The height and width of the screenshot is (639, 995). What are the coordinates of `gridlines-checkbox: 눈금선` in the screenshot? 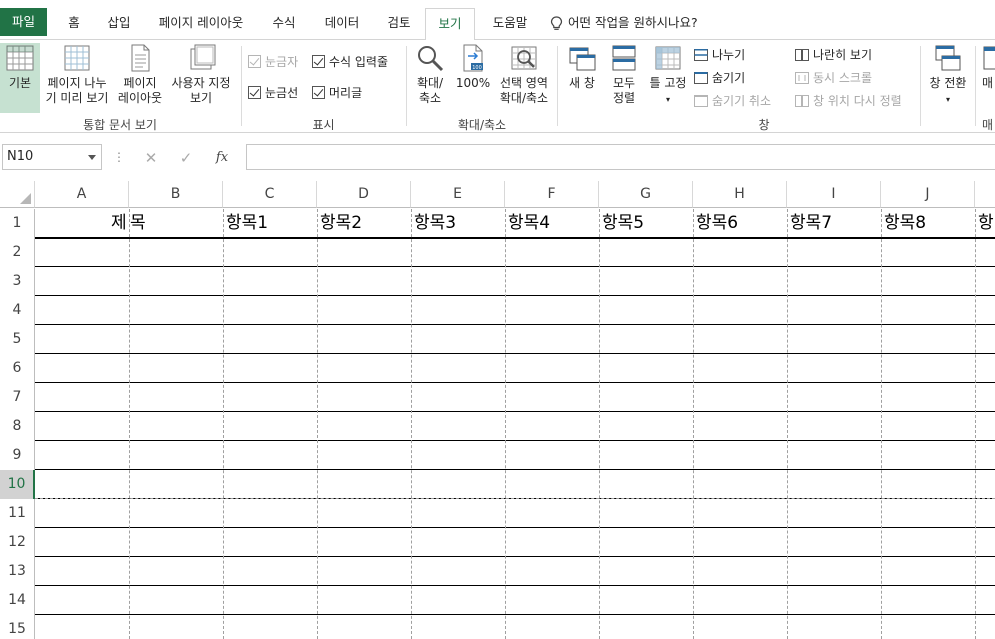 It's located at (273, 93).